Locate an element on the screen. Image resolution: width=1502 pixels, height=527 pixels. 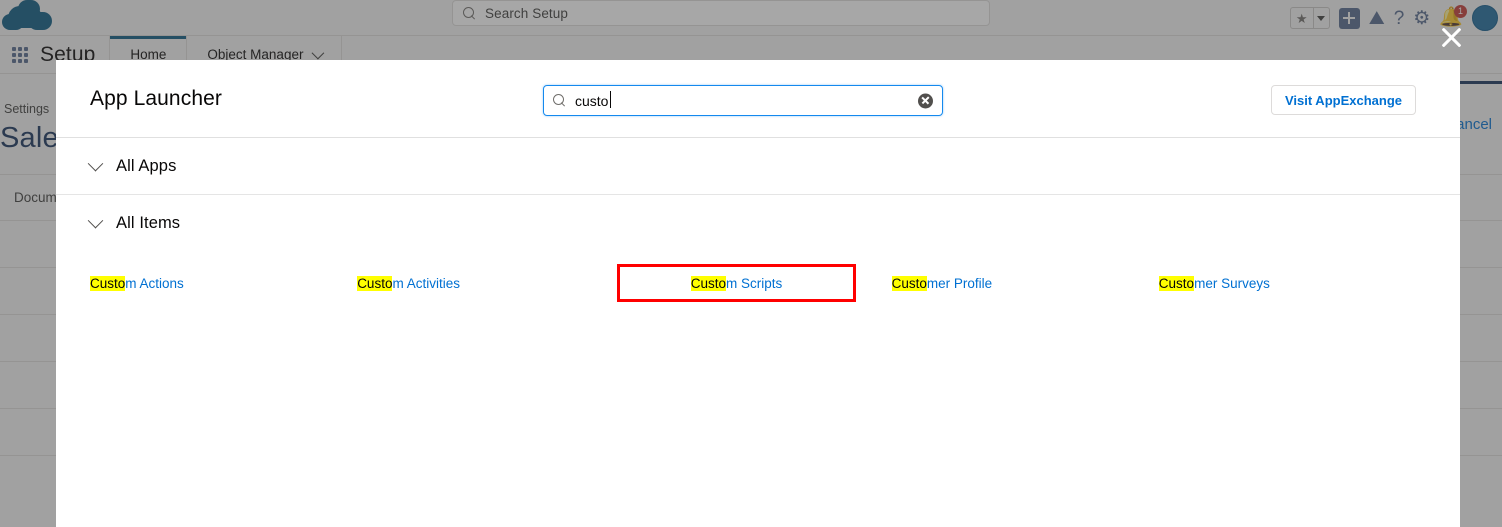
item-link-custom-activities: Custom Activities is located at coordinates (408, 283).